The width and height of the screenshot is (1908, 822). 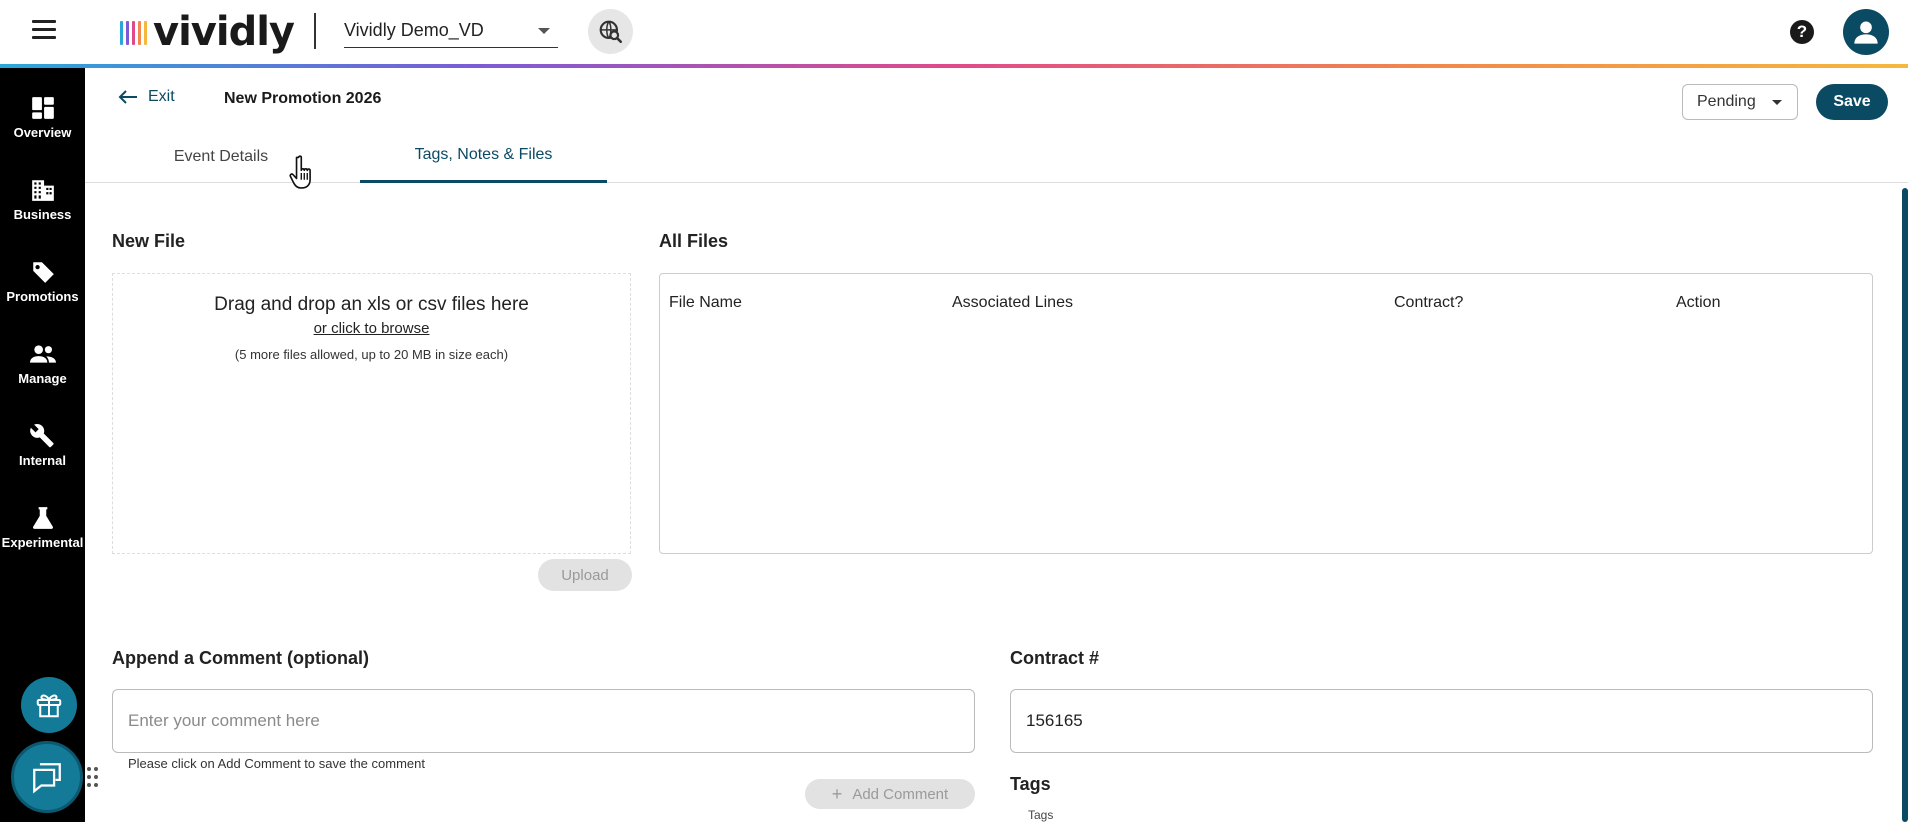 I want to click on column-header-contract: Contract?, so click(x=1428, y=303).